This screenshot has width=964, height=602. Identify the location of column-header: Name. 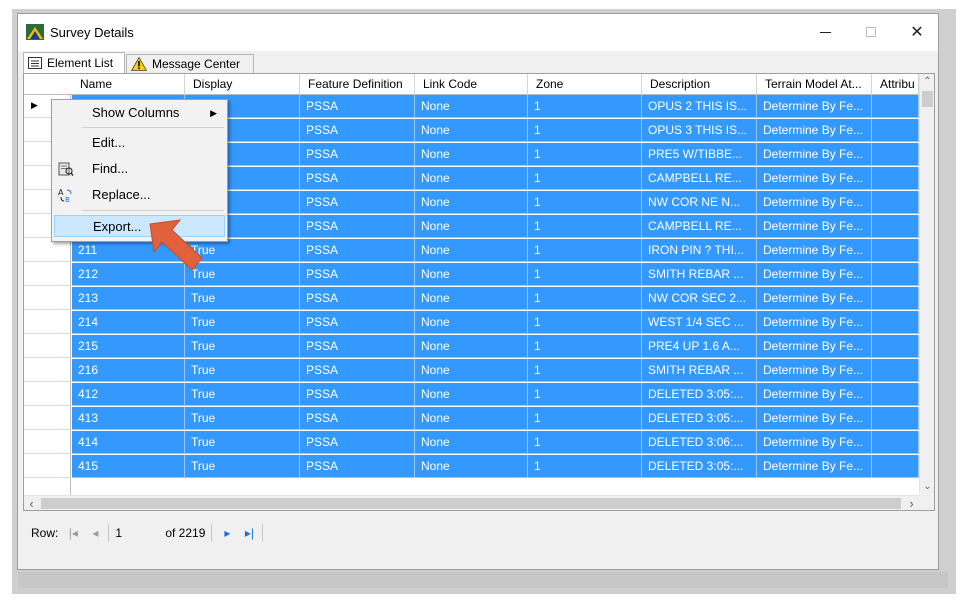
(128, 84).